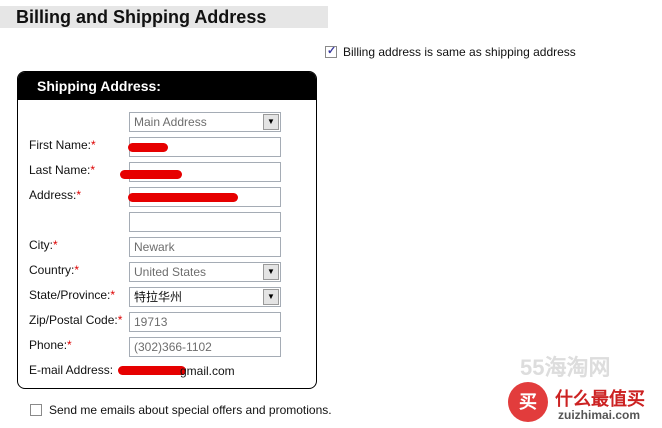  I want to click on phone-input: (302)366-1102, so click(205, 347).